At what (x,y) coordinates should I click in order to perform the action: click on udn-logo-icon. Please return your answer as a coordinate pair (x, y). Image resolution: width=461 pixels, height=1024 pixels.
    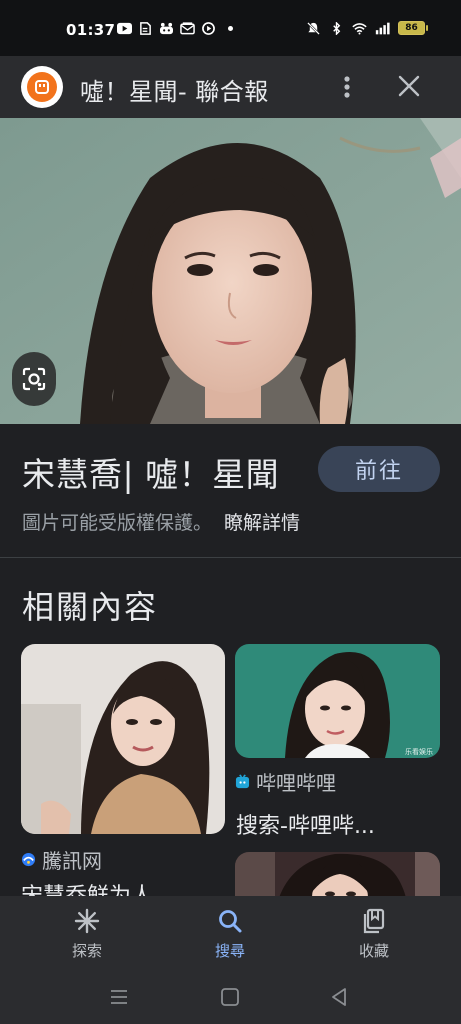
    Looking at the image, I should click on (42, 87).